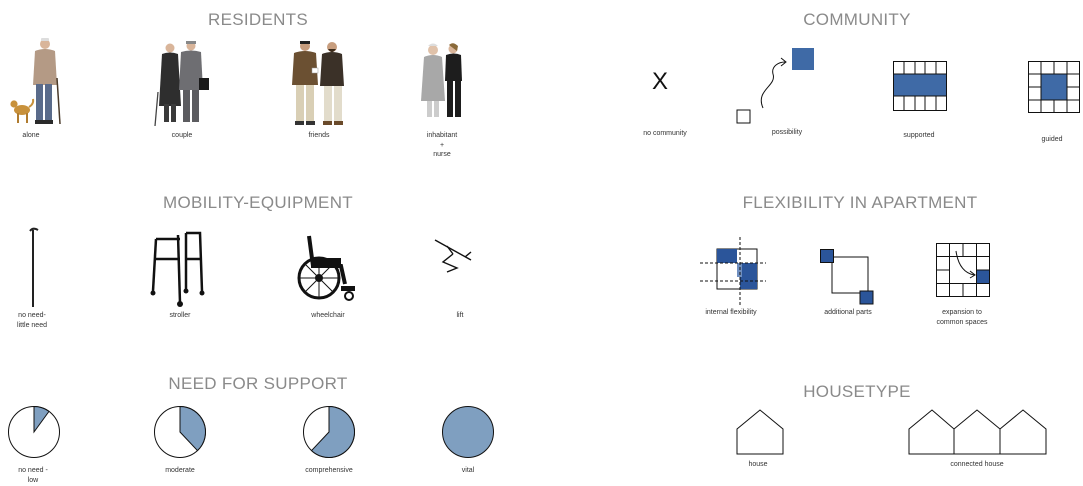  What do you see at coordinates (442, 145) in the screenshot?
I see `resident-inhabitant-nurse-label: inhabitant + nurse` at bounding box center [442, 145].